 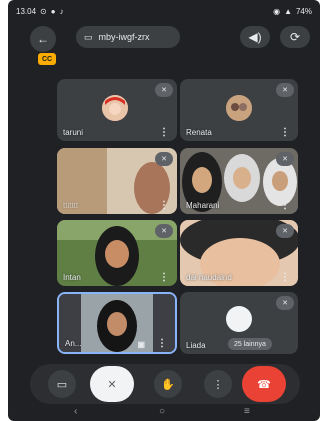 What do you see at coordinates (61, 11) in the screenshot?
I see `tiktok-icon: ♪` at bounding box center [61, 11].